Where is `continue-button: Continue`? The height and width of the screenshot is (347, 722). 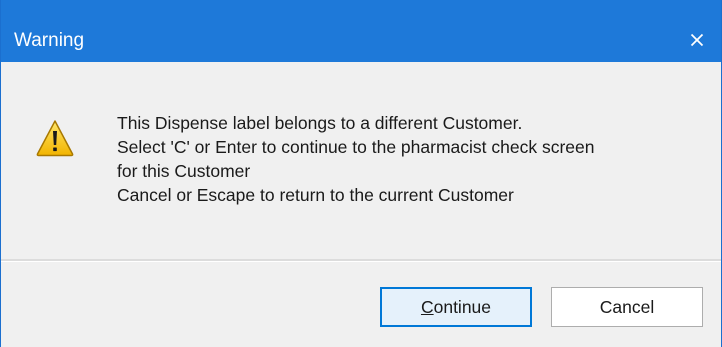
continue-button: Continue is located at coordinates (456, 307).